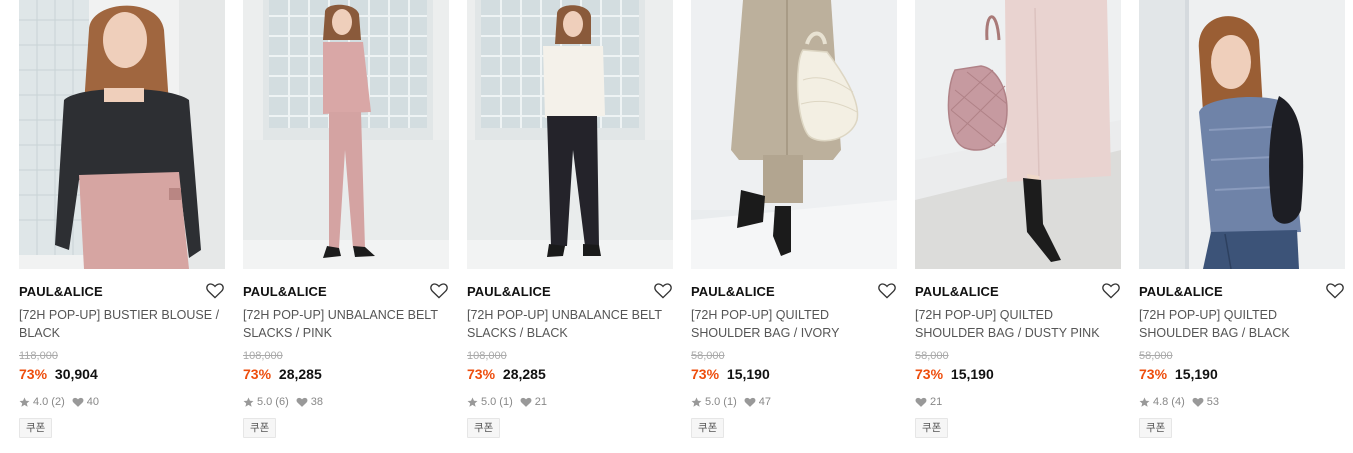 The image size is (1353, 453). I want to click on rating-group: 4.8 (4), so click(1162, 402).